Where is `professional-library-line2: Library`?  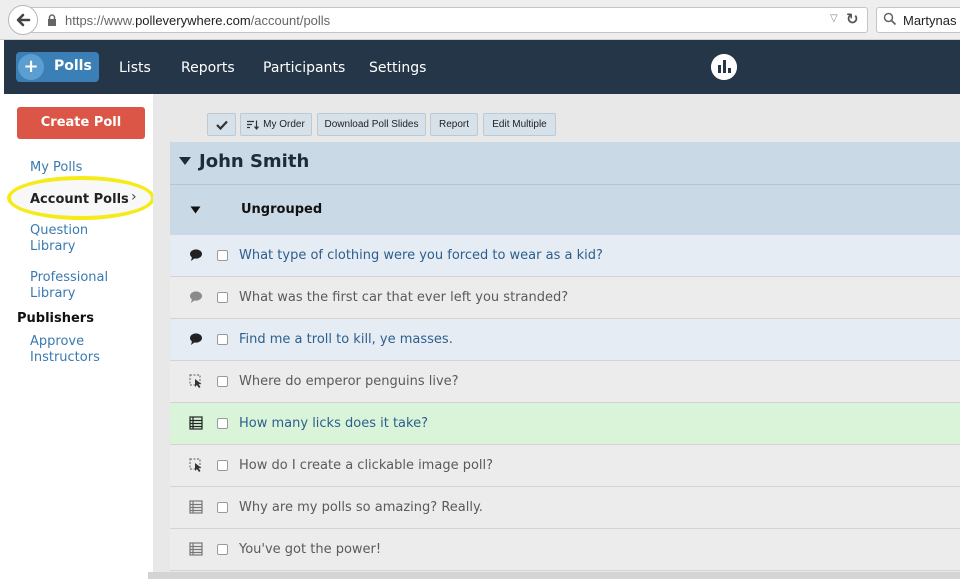
professional-library-line2: Library is located at coordinates (53, 293).